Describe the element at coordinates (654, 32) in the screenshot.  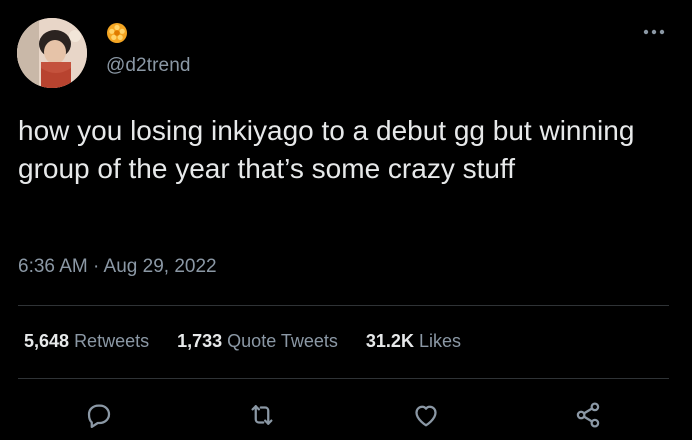
I see `more-options-icon` at that location.